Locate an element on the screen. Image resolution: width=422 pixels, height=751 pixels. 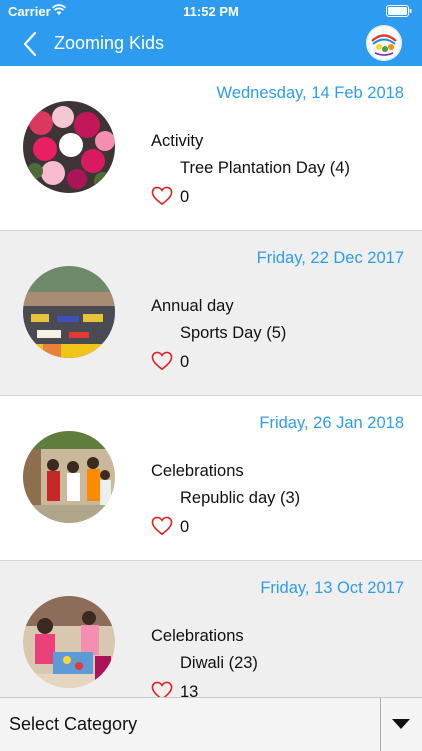
post-date: Friday, 13 Oct 2017 is located at coordinates (332, 588).